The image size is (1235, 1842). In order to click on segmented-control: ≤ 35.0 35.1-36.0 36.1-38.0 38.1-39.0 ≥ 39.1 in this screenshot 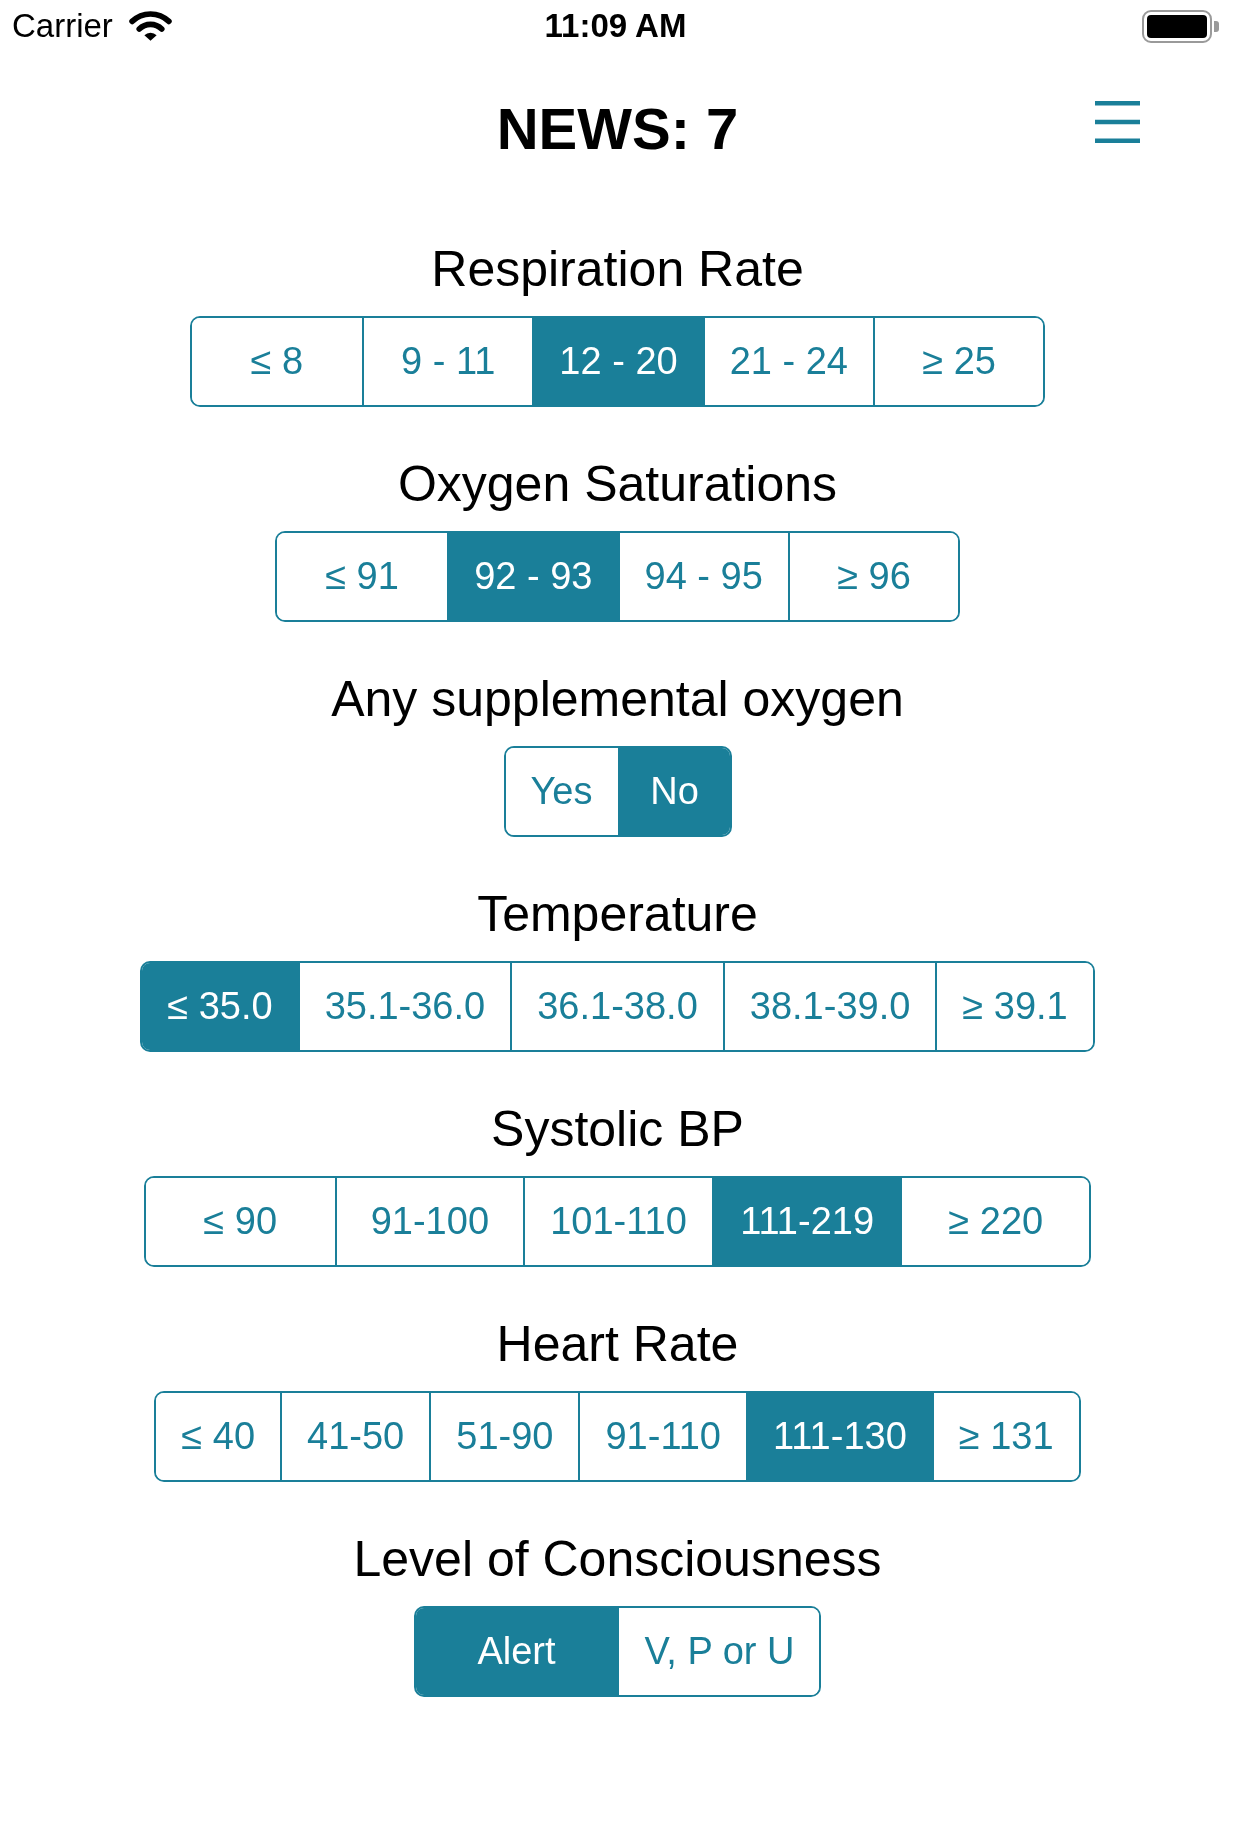, I will do `click(617, 1006)`.